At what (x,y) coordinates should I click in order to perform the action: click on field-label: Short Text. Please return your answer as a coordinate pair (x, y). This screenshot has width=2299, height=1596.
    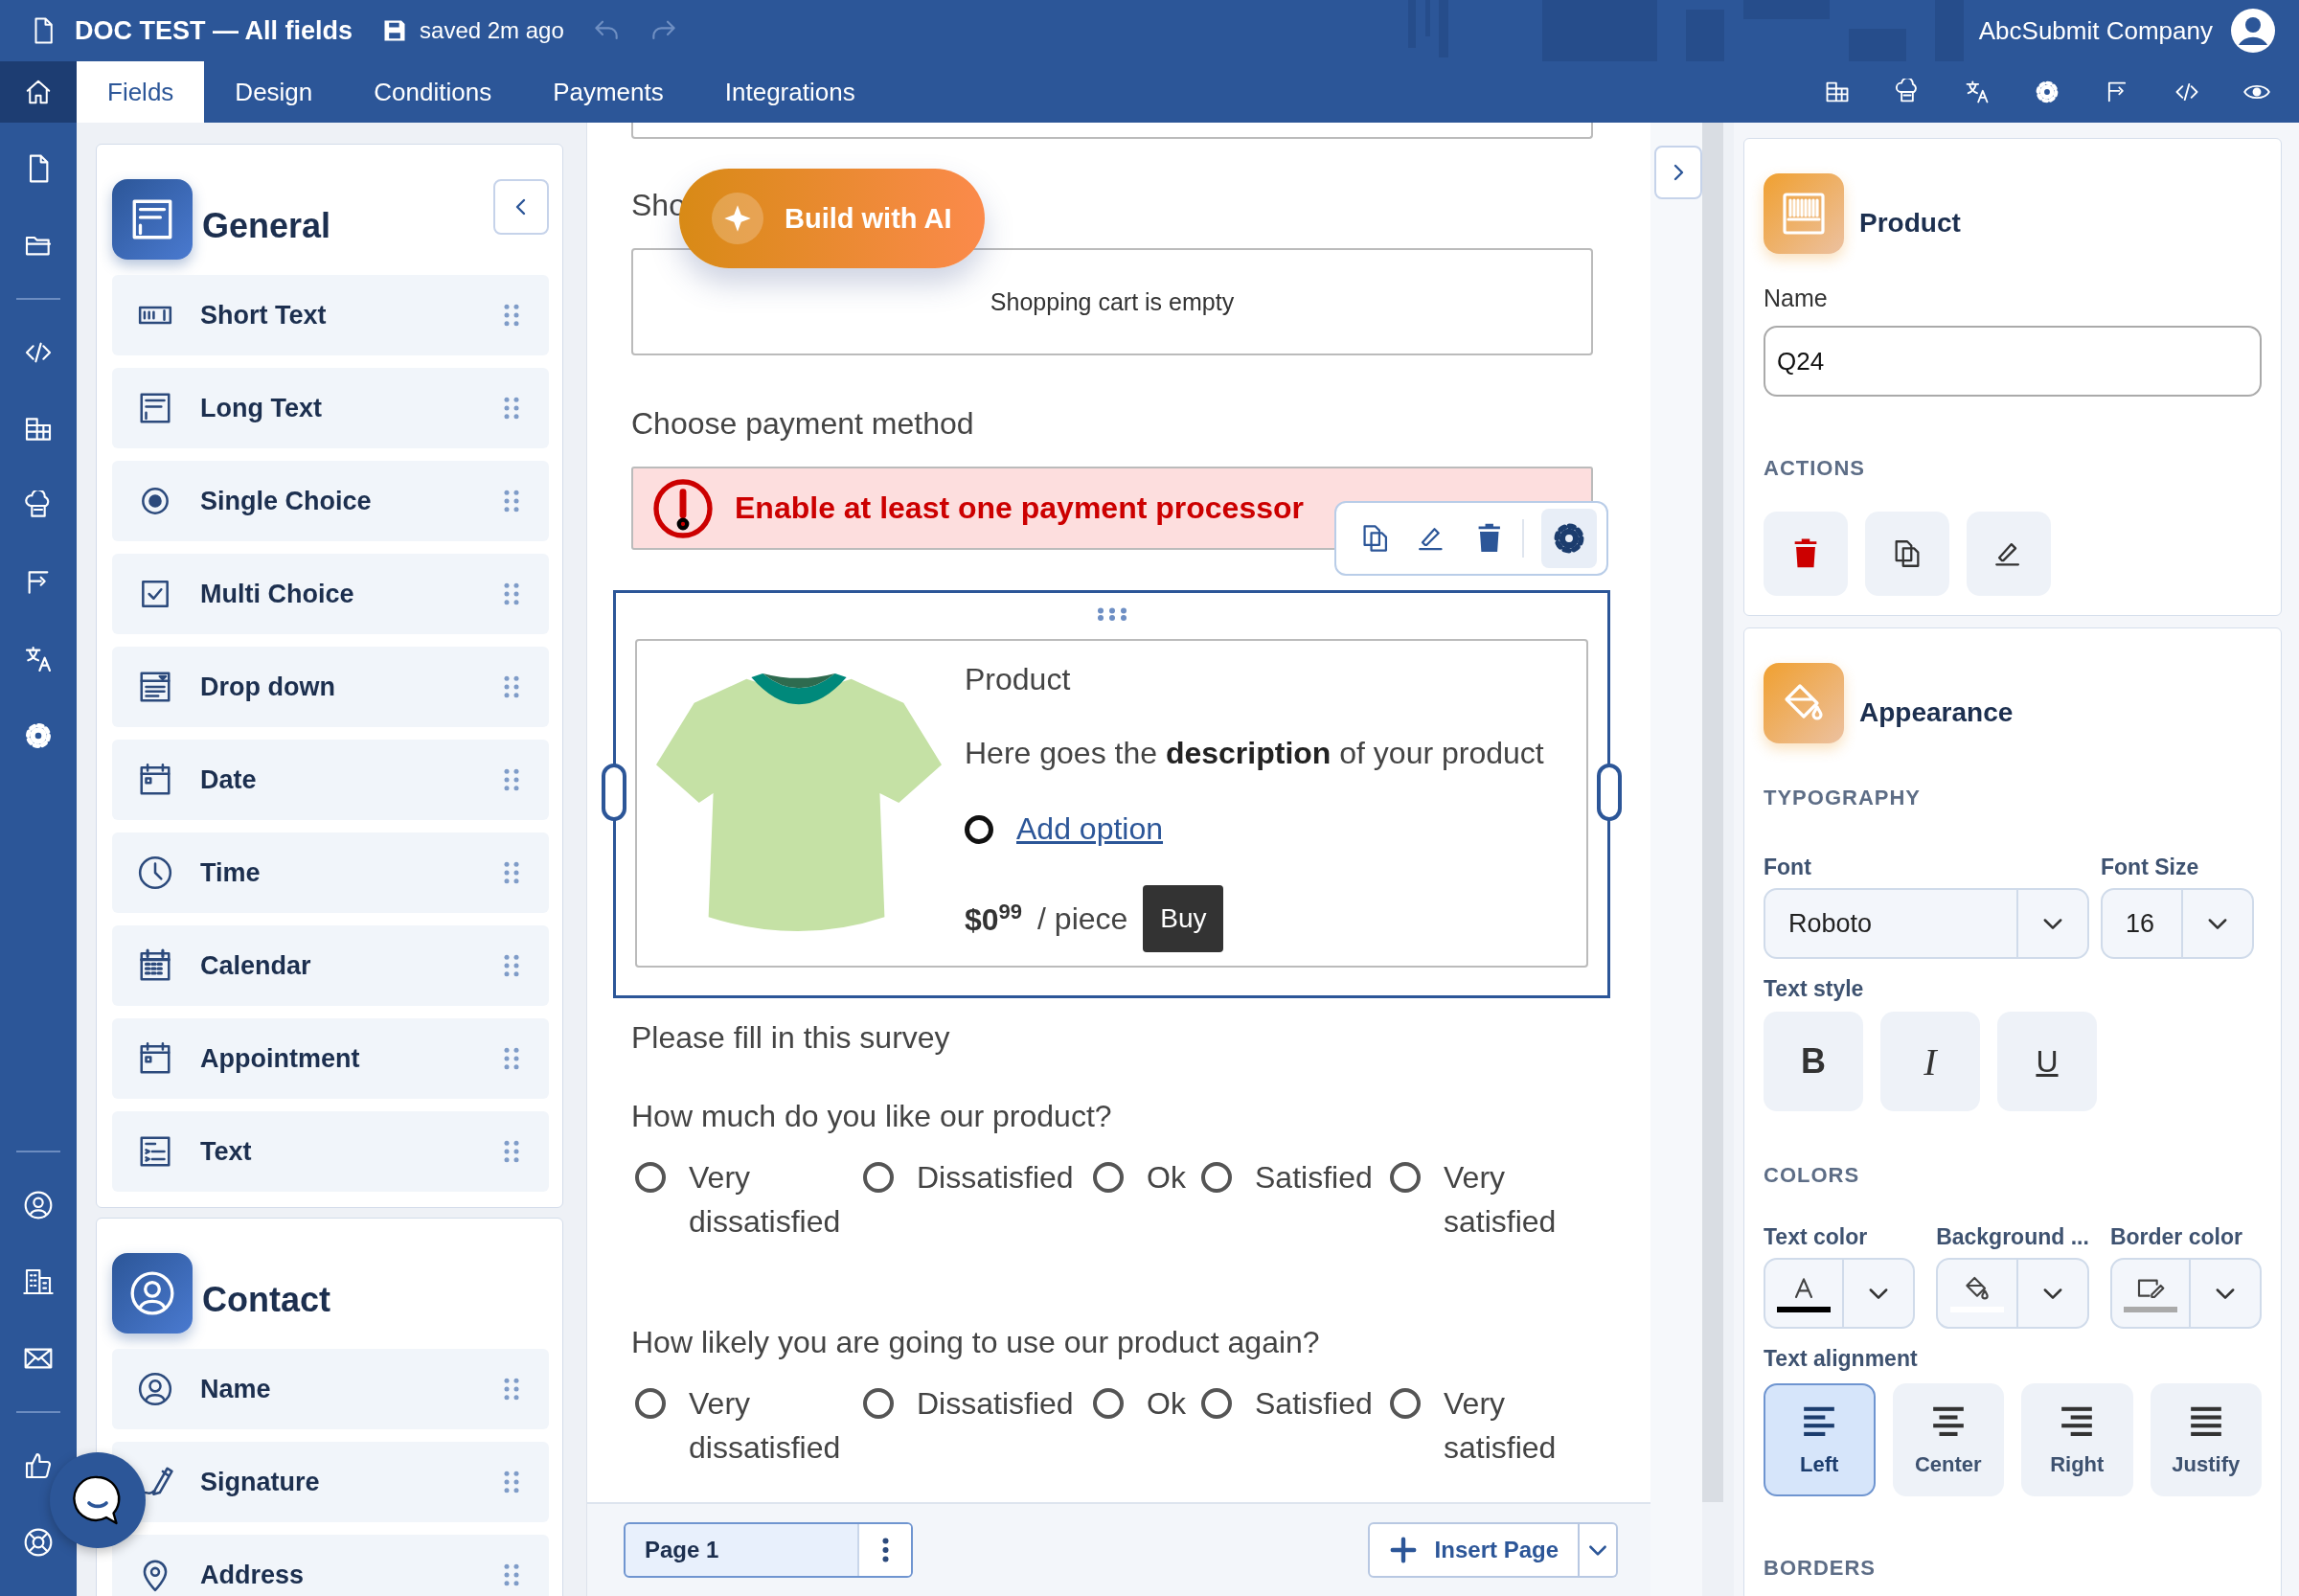
    Looking at the image, I should click on (263, 315).